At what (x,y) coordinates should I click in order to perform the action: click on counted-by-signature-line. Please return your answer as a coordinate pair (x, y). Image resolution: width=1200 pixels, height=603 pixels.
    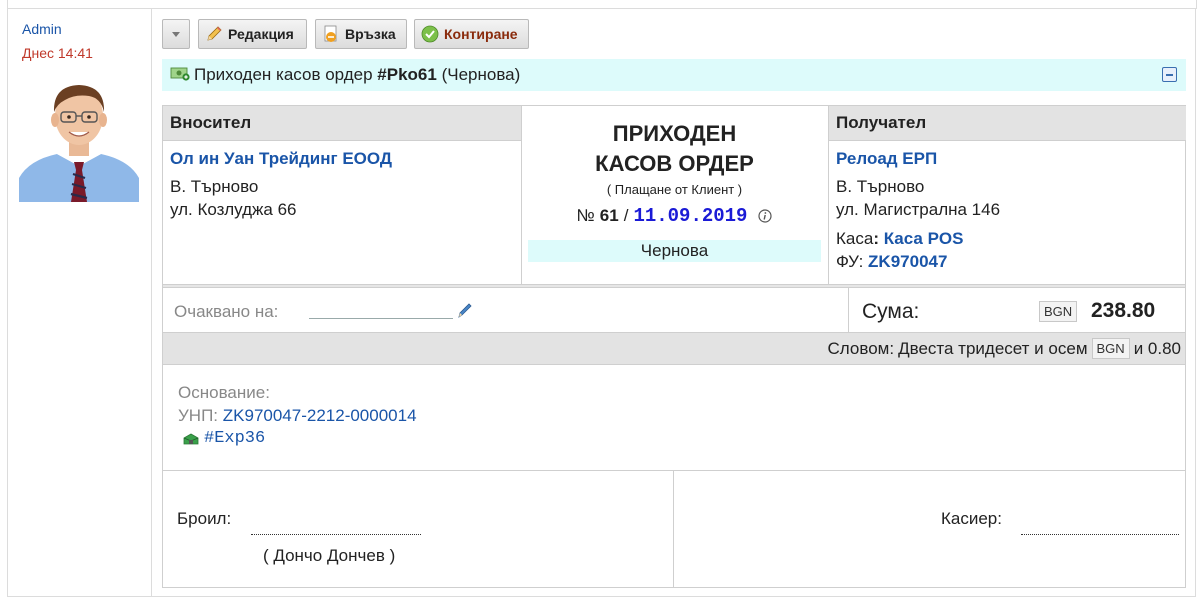
    Looking at the image, I should click on (336, 534).